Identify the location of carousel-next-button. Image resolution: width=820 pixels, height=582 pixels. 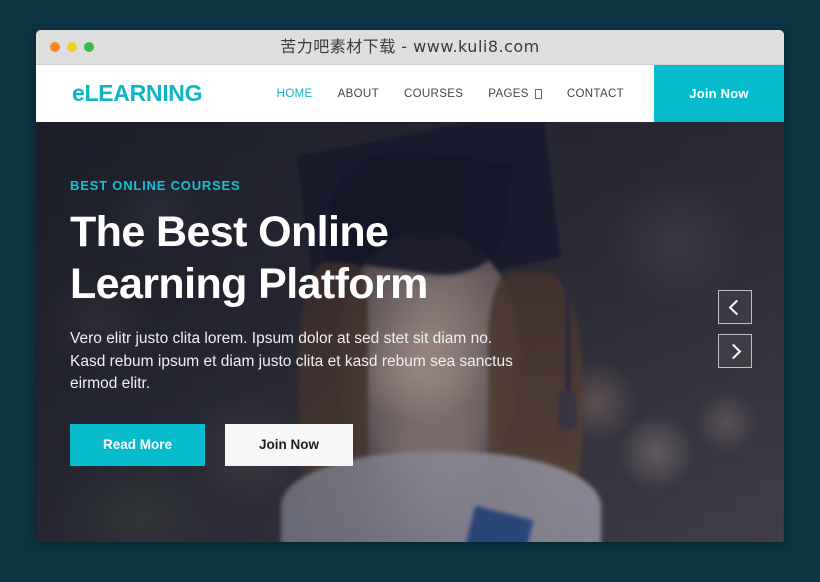
(735, 351).